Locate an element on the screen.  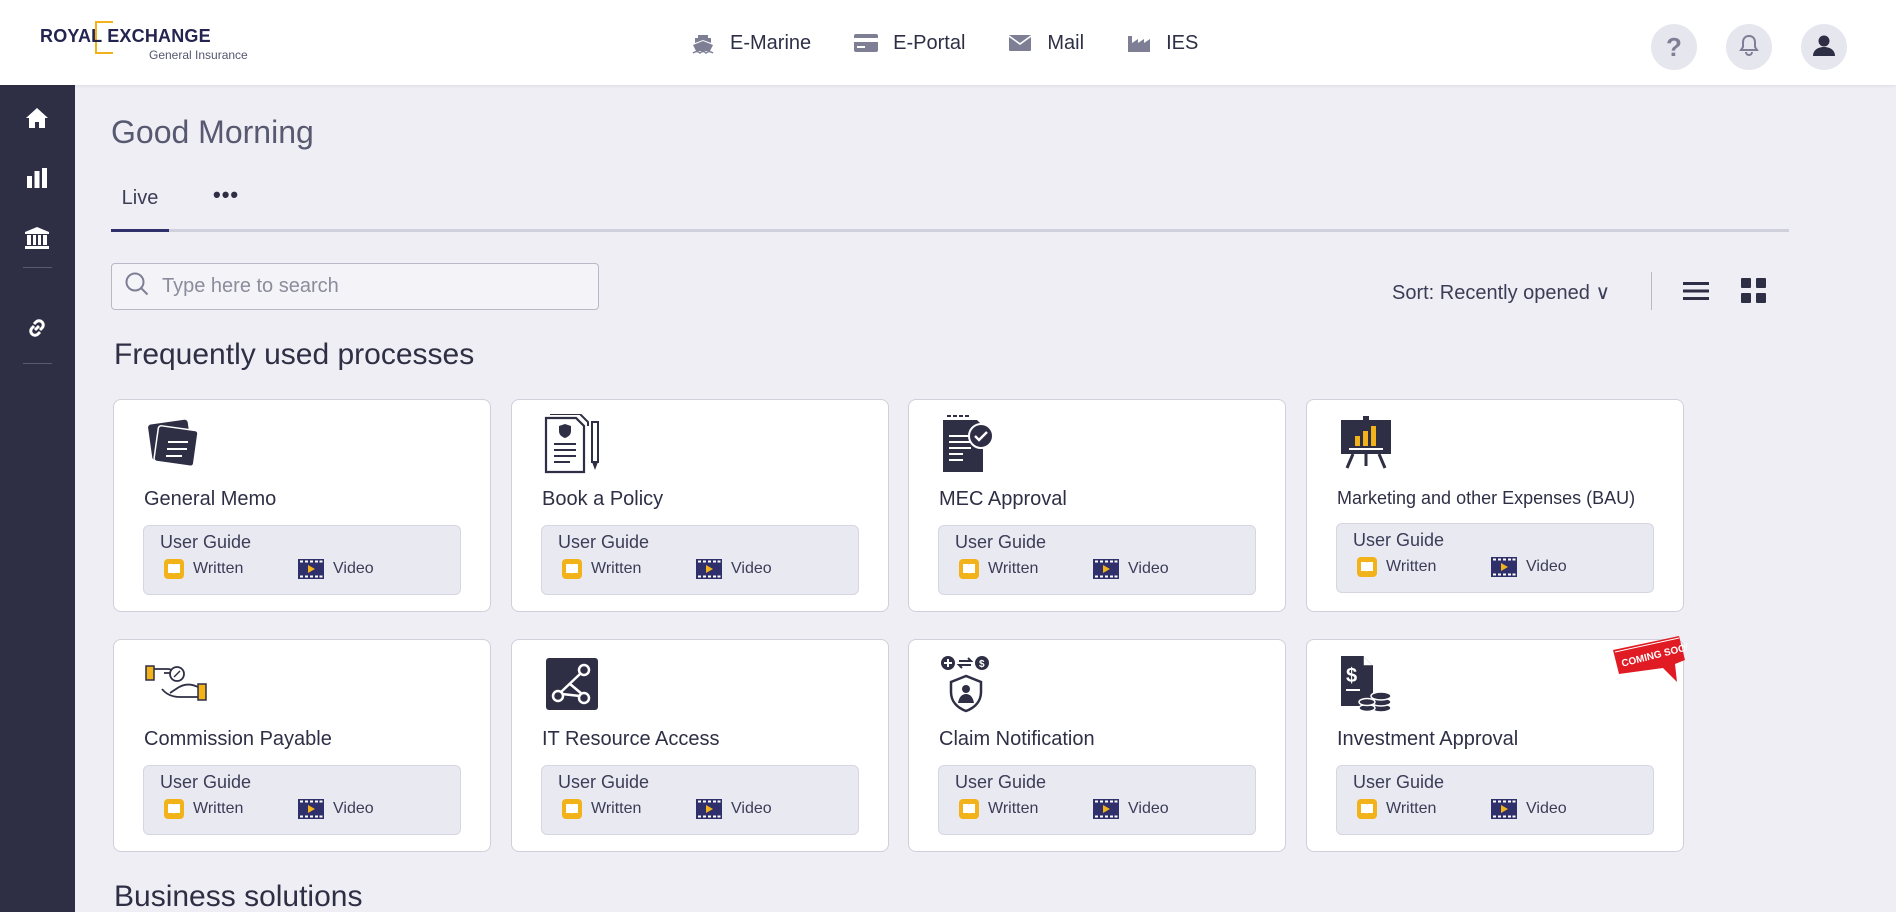
bell-icon is located at coordinates (1749, 47).